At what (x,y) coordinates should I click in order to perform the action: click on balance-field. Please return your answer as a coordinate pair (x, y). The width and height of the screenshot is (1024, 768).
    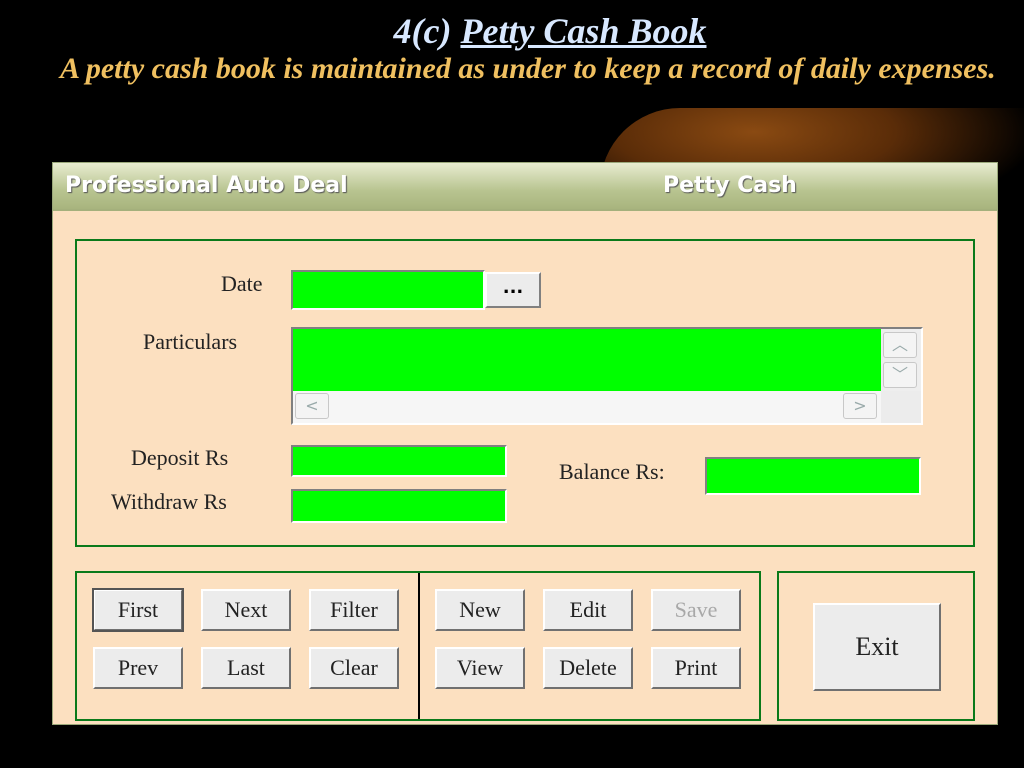
    Looking at the image, I should click on (813, 476).